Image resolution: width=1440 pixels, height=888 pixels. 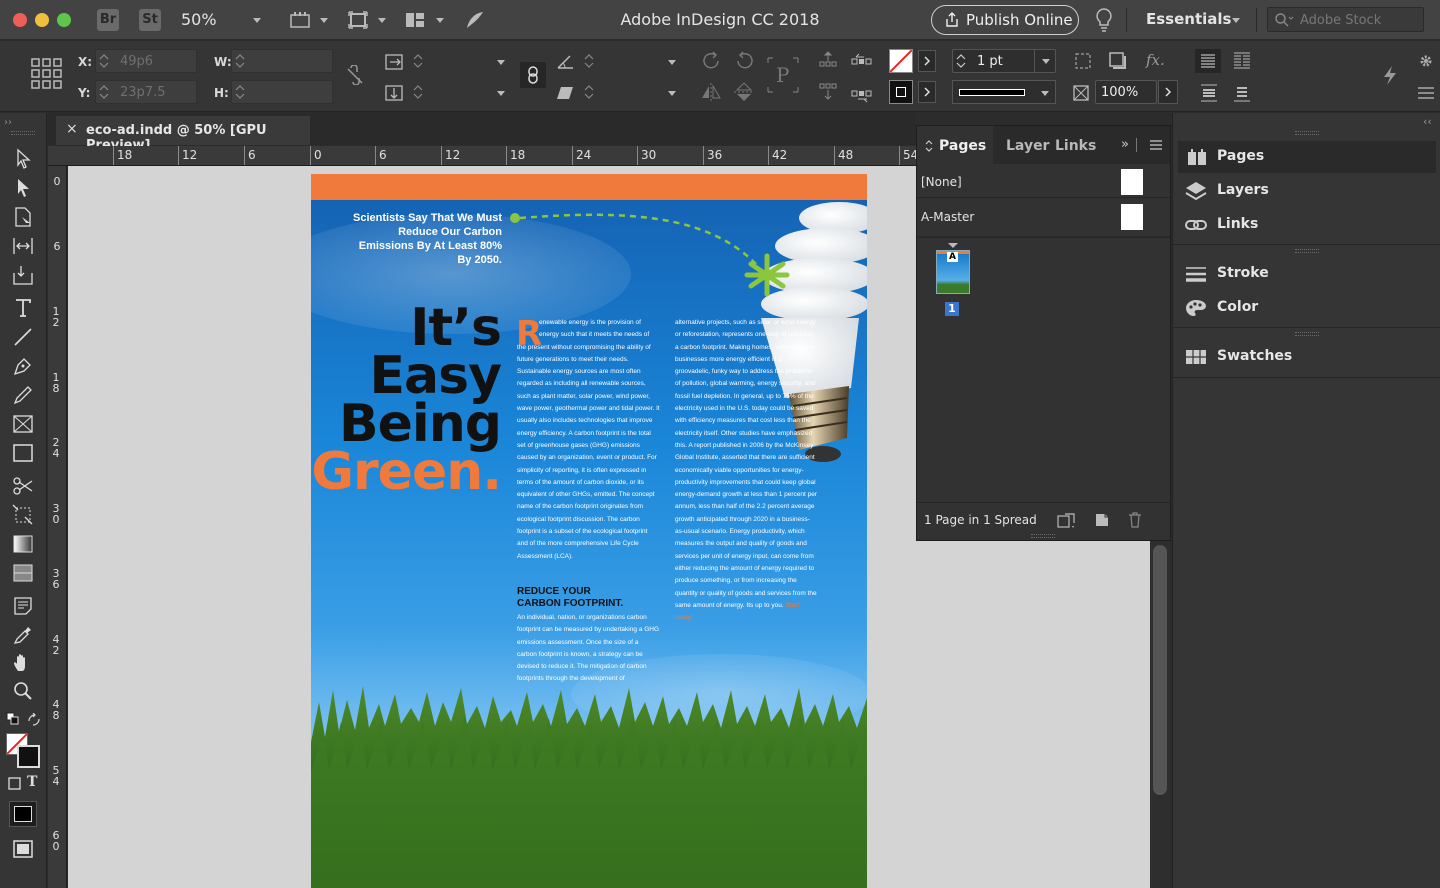 What do you see at coordinates (1104, 20) in the screenshot?
I see `lightbulb-icon` at bounding box center [1104, 20].